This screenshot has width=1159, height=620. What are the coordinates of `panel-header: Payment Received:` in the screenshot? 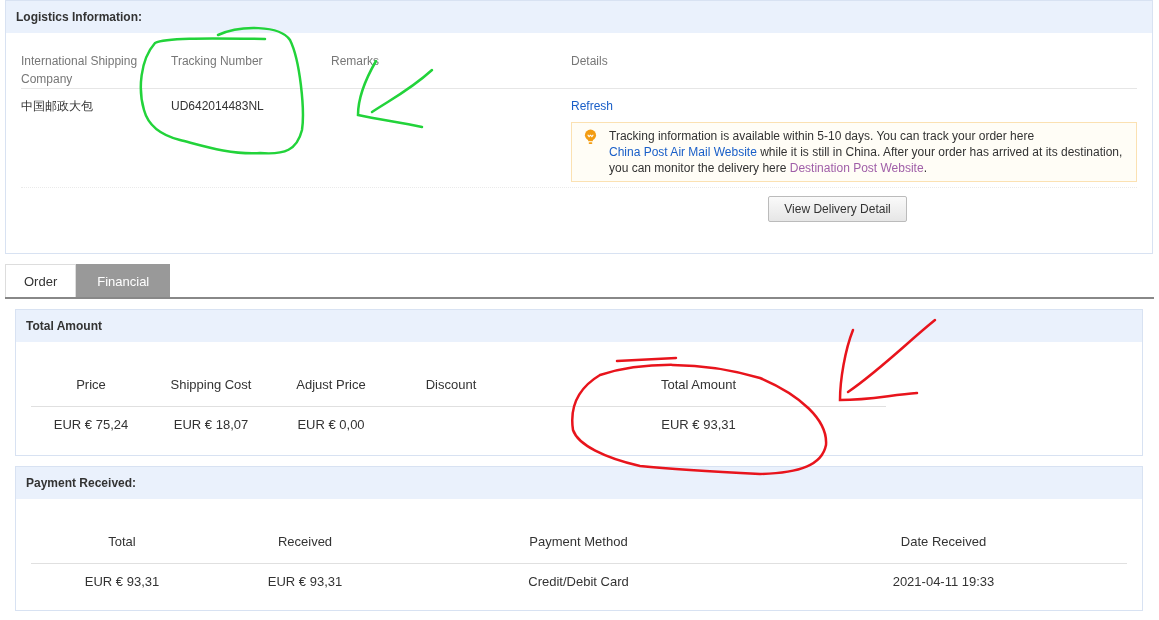 It's located at (579, 483).